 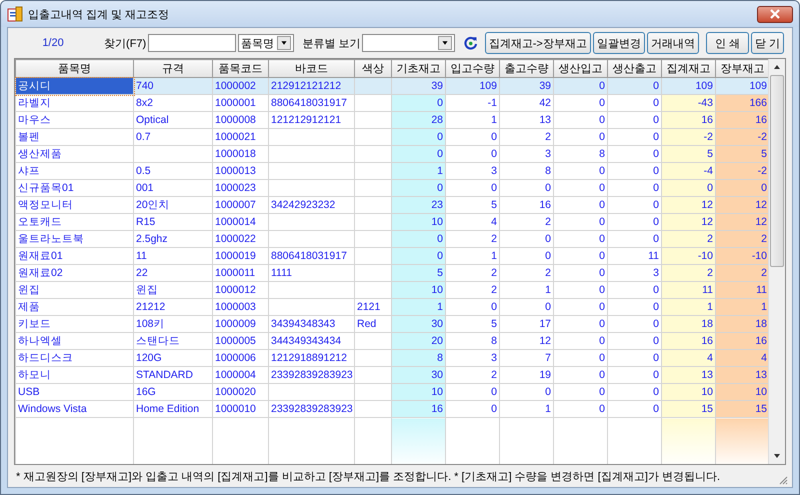 I want to click on table-cell: 5, so click(x=419, y=273).